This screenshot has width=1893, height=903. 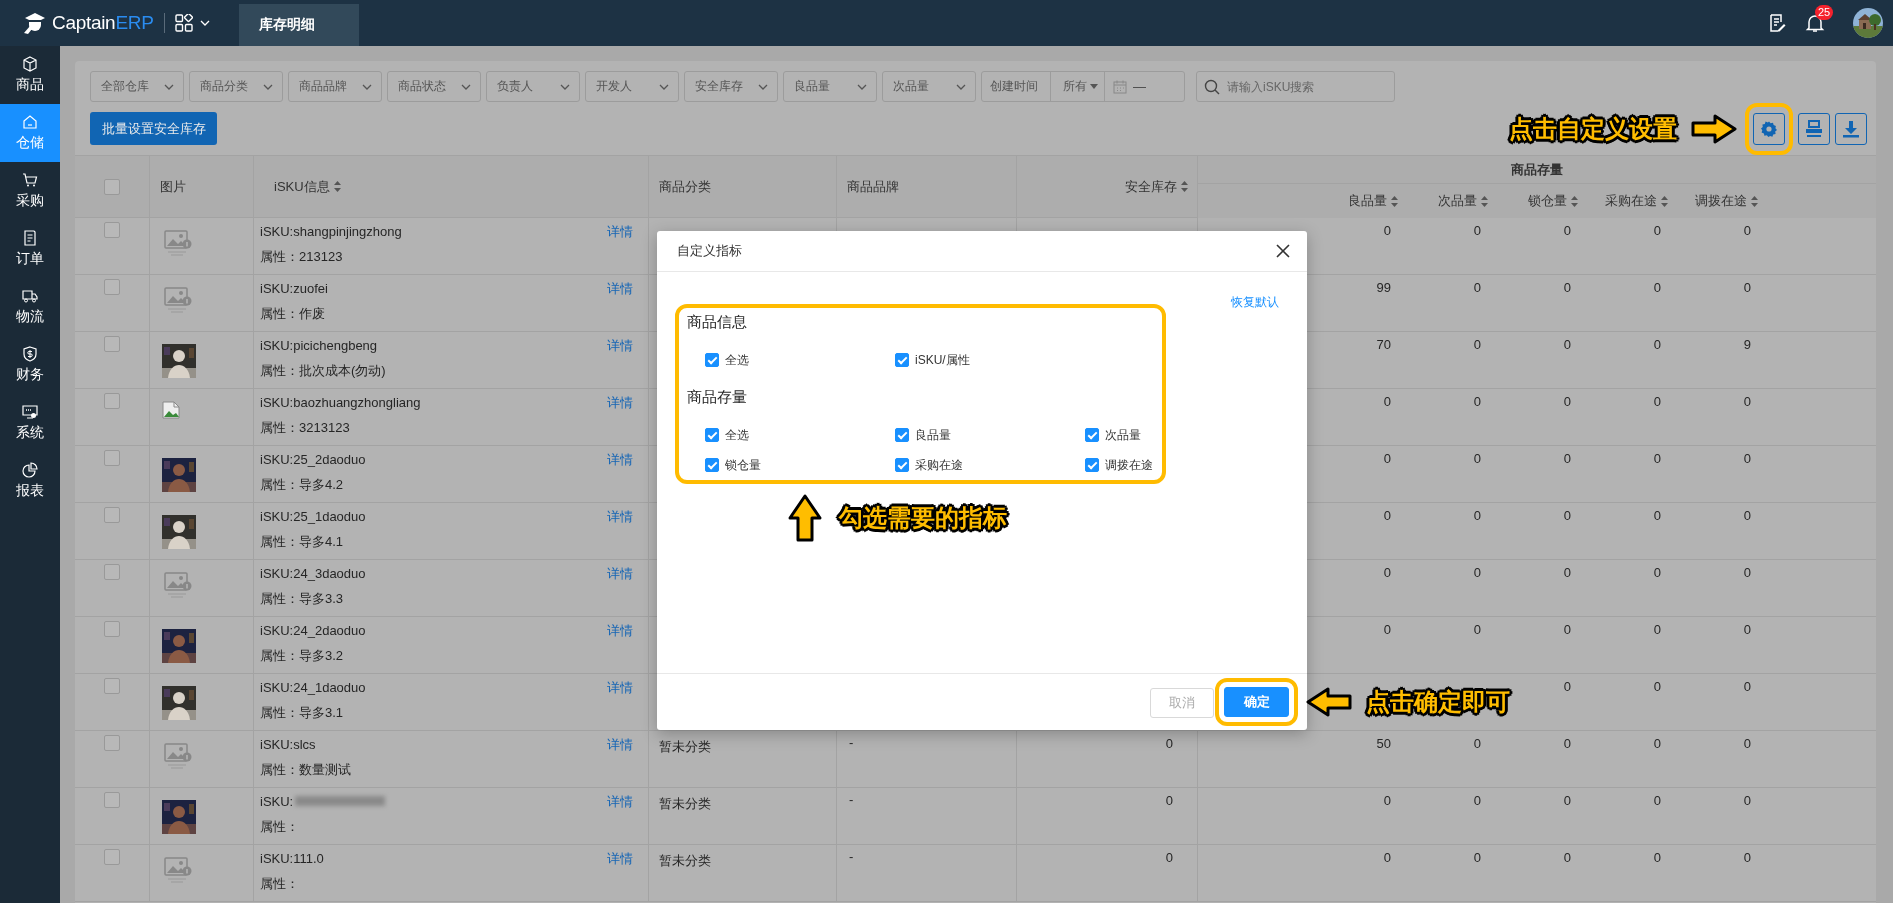 What do you see at coordinates (1457, 201) in the screenshot?
I see `column-header: 次品量` at bounding box center [1457, 201].